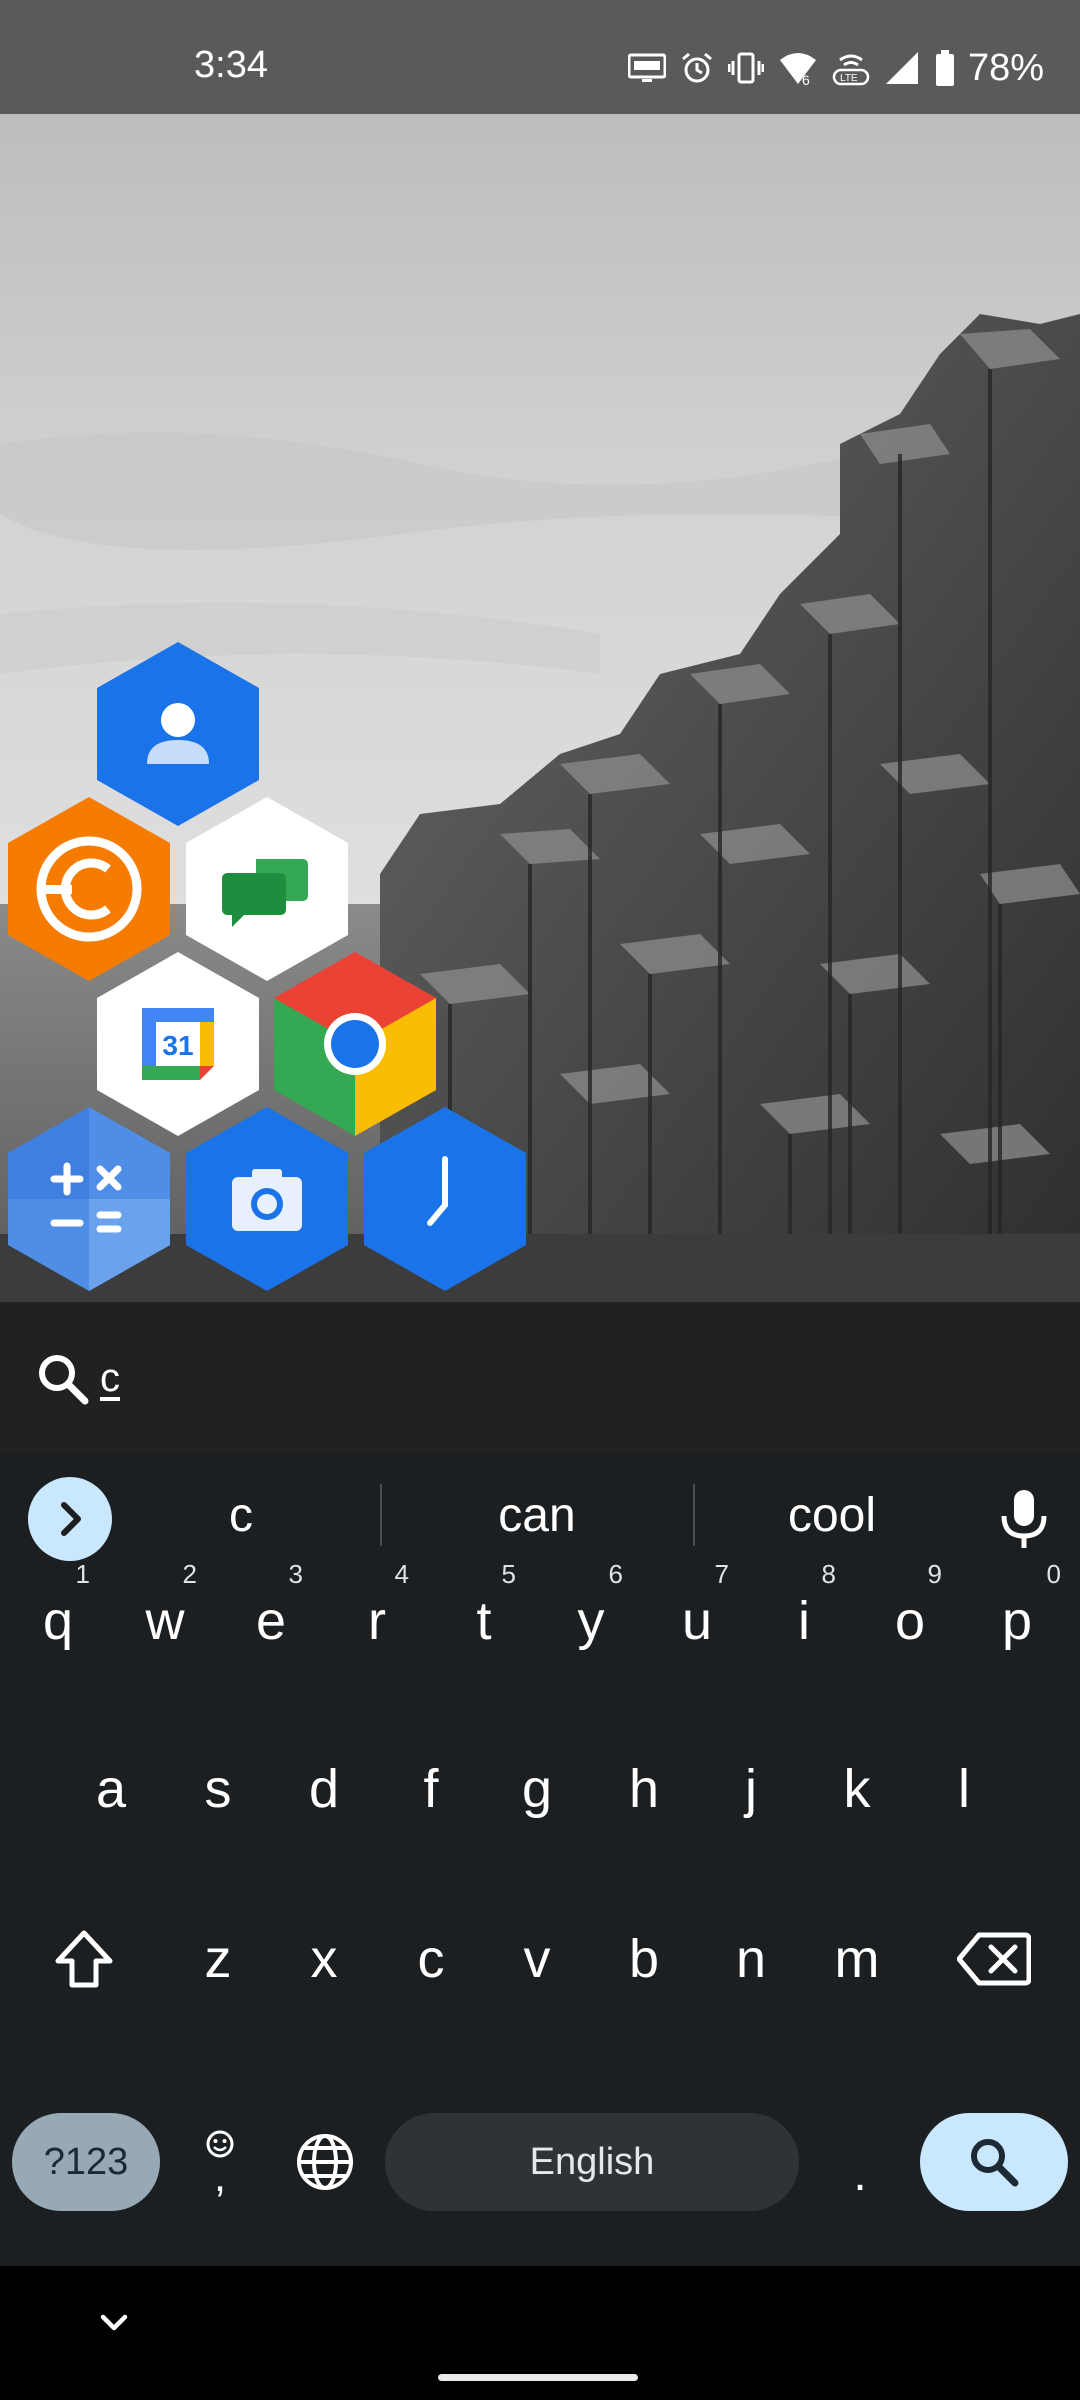  Describe the element at coordinates (538, 2377) in the screenshot. I see `gesture-handle` at that location.